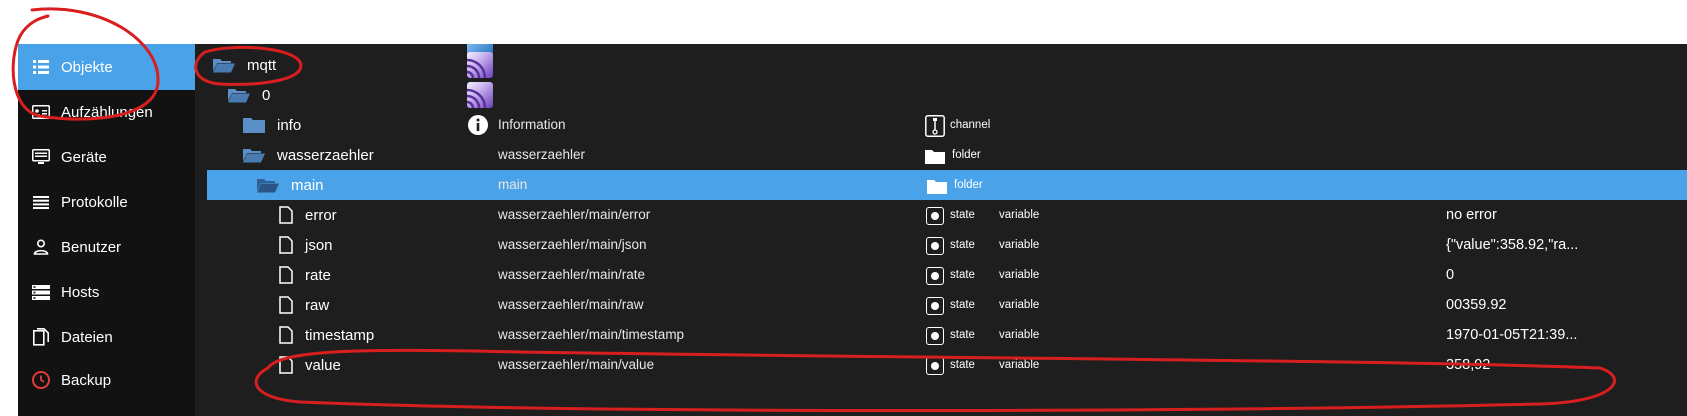 The image size is (1687, 416). I want to click on sidebar-item-geraete: Geräte, so click(106, 157).